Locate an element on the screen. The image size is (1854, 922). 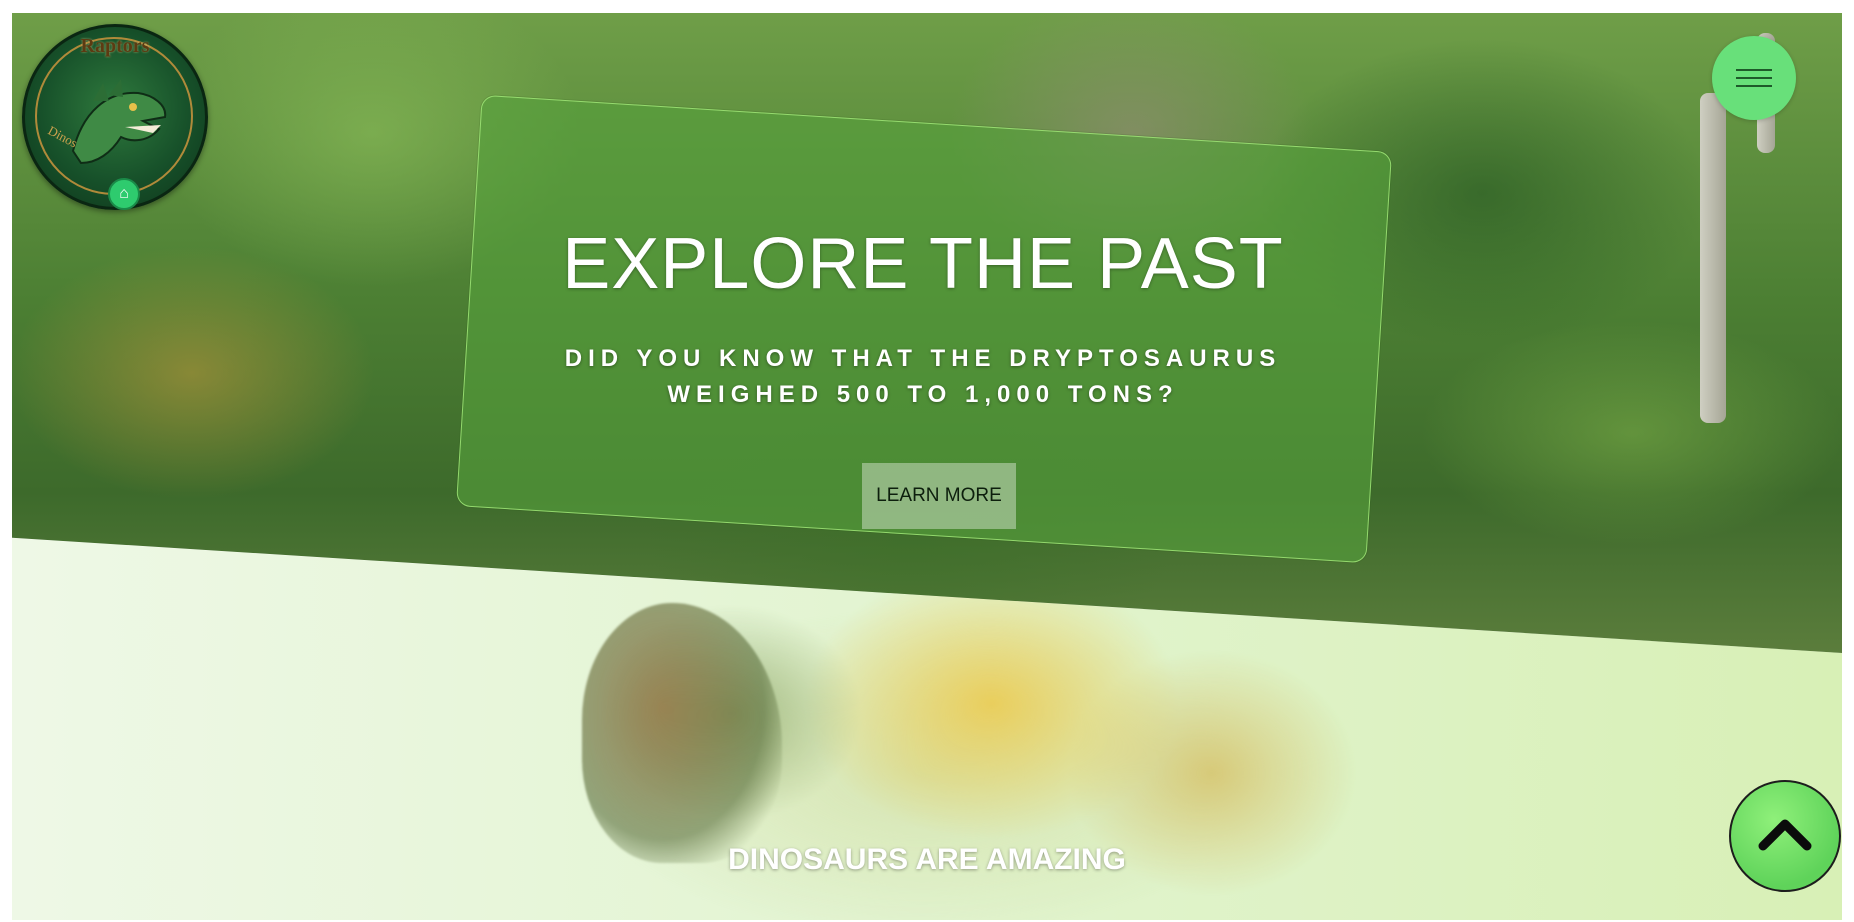
logo-title: Raptors is located at coordinates (115, 46).